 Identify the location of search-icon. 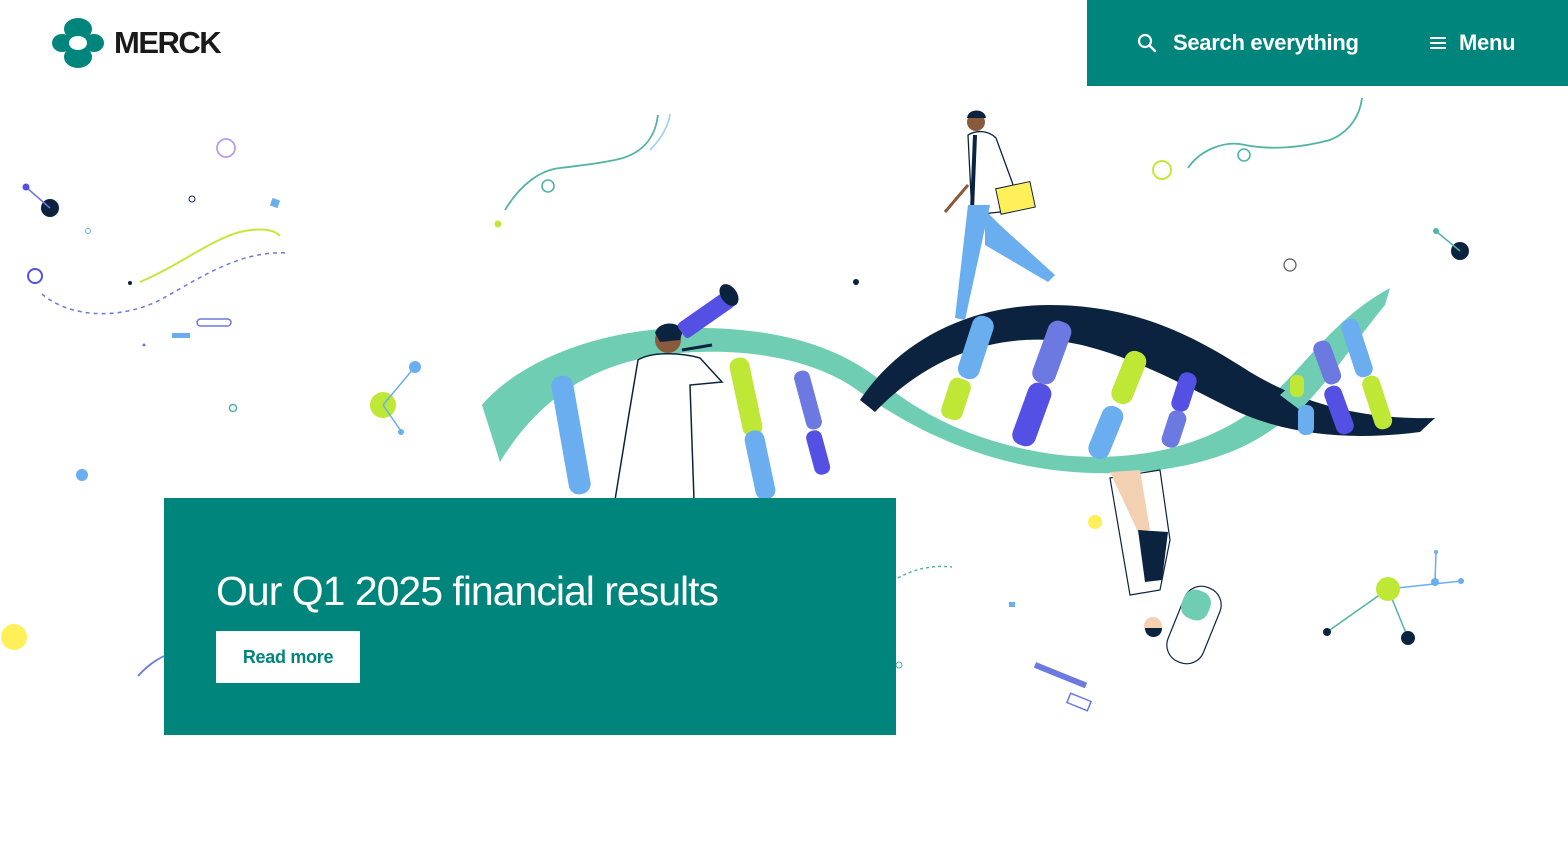
(1147, 43).